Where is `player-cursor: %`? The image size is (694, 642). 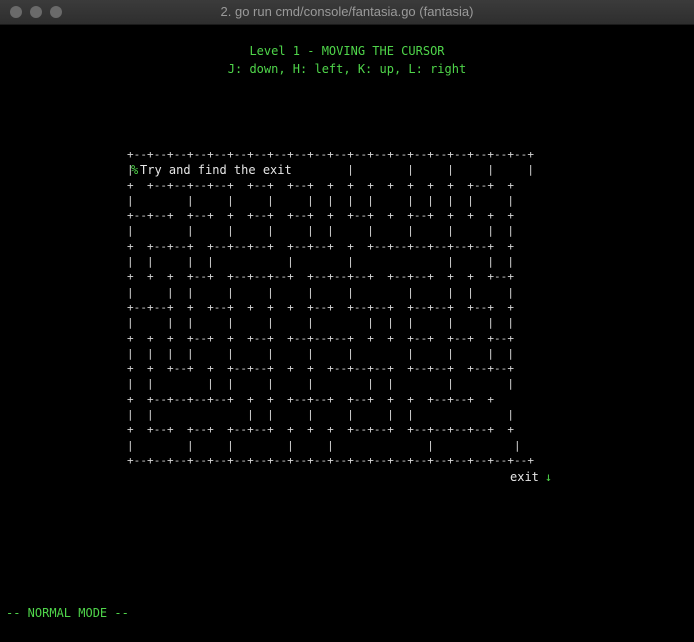
player-cursor: % is located at coordinates (135, 170).